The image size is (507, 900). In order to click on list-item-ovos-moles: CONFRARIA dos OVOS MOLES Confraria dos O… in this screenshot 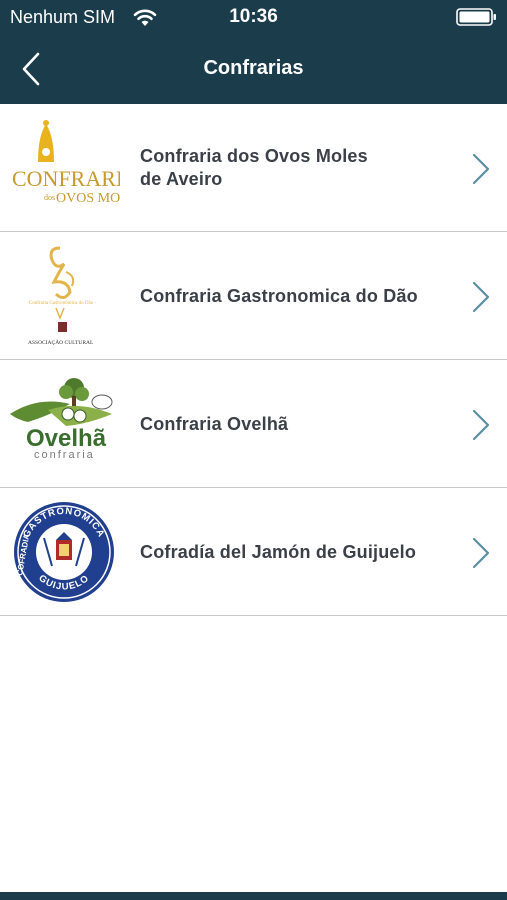, I will do `click(253, 168)`.